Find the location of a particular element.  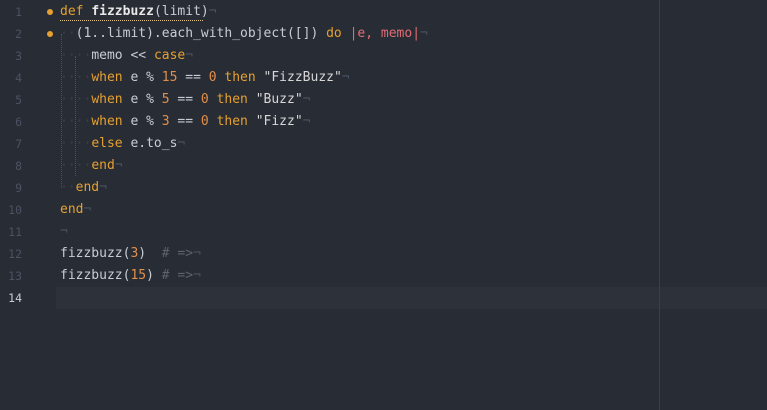

code-token: |e, memo| is located at coordinates (385, 33).